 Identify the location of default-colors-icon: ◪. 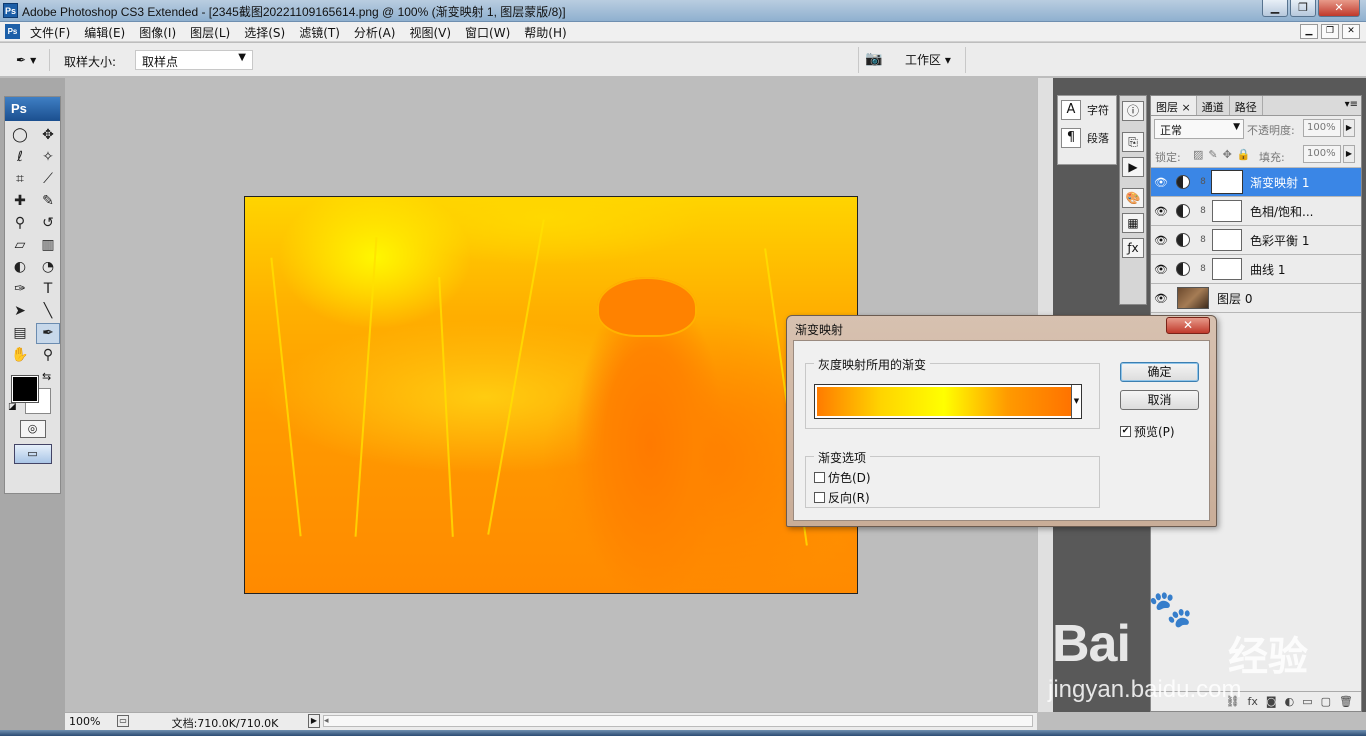
(12, 407).